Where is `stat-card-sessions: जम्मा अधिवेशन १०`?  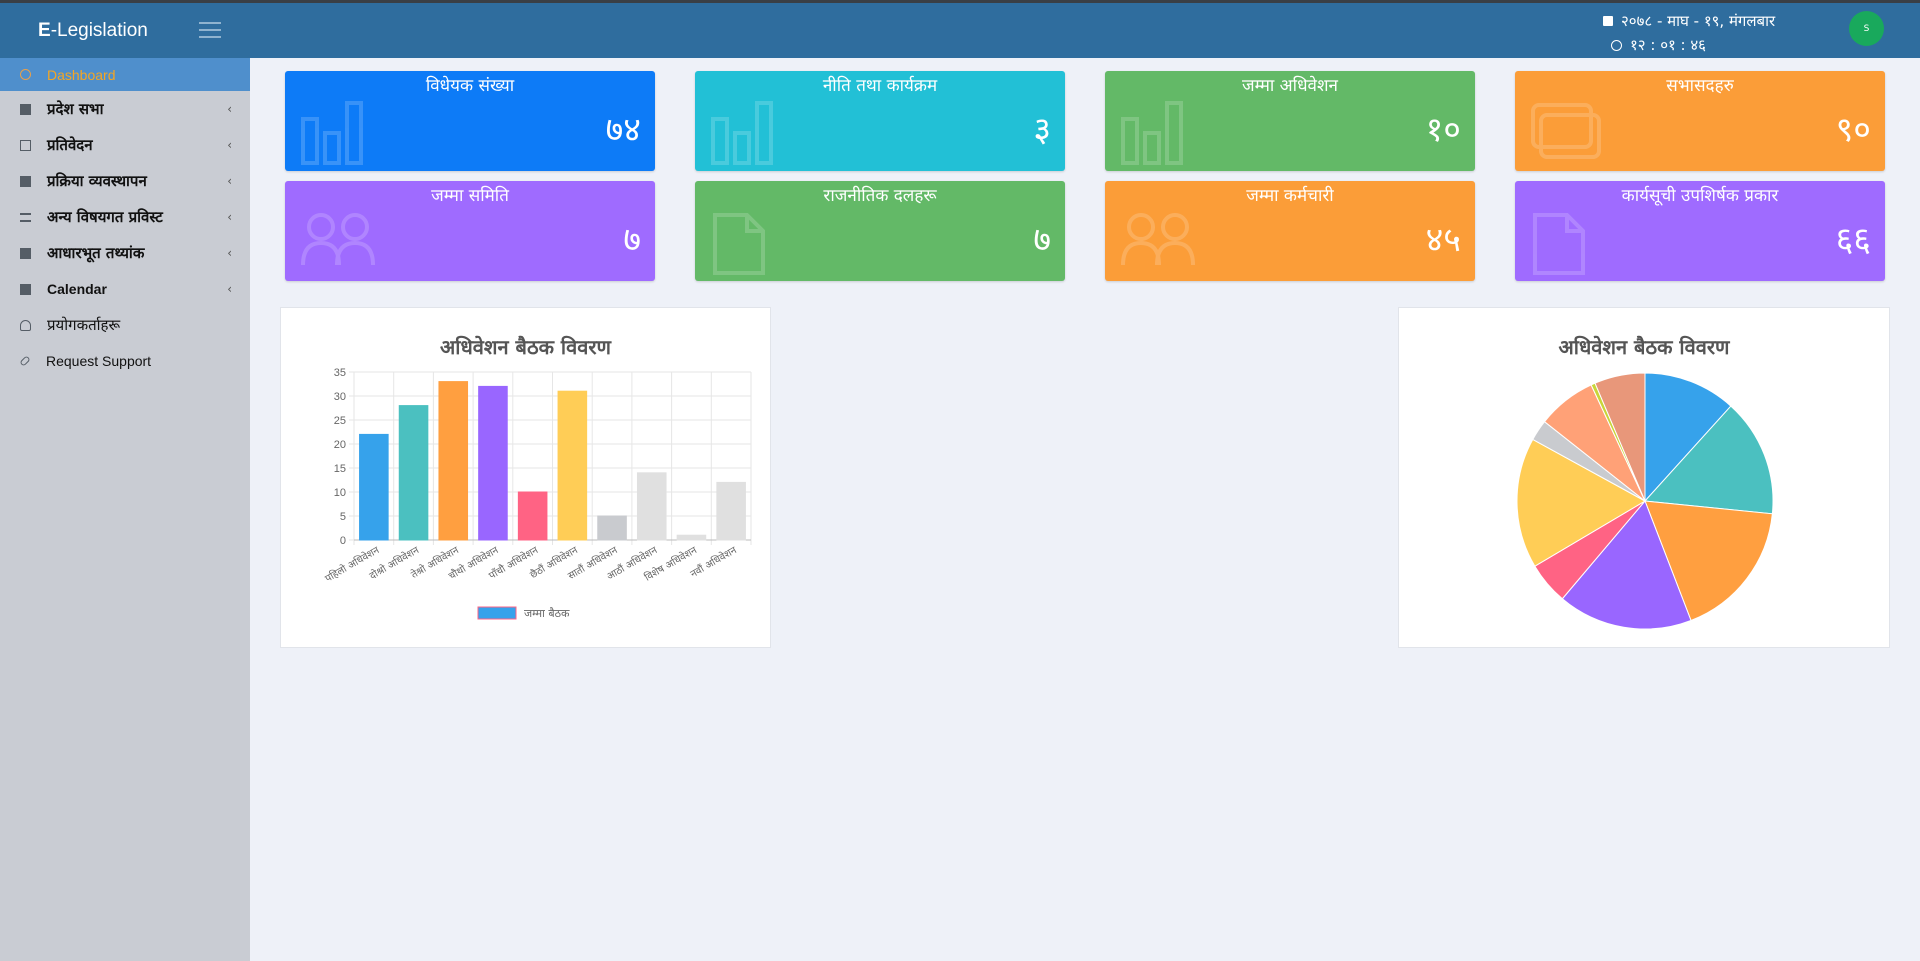
stat-card-sessions: जम्मा अधिवेशन १० is located at coordinates (1290, 121).